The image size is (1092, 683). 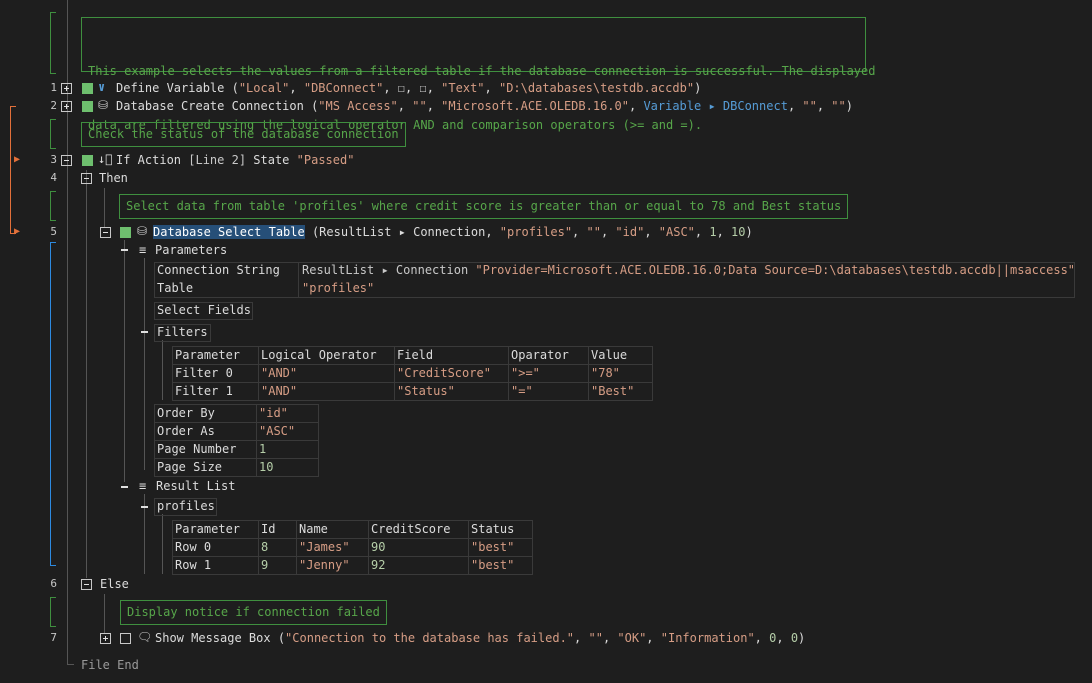 I want to click on disabled-checkbox, so click(x=125, y=638).